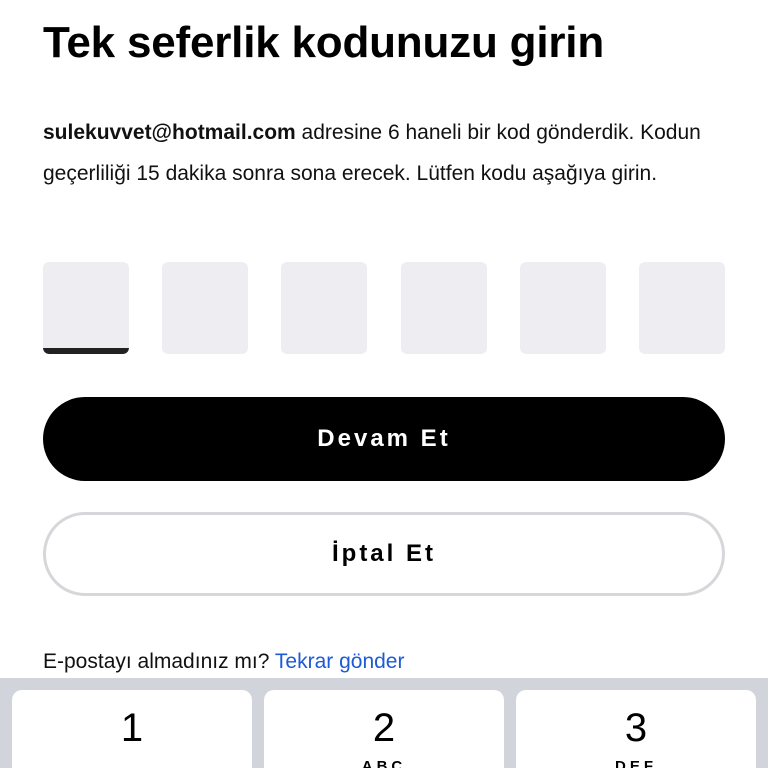 The image size is (768, 768). Describe the element at coordinates (340, 661) in the screenshot. I see `resend-link: Tekrar gönder` at that location.